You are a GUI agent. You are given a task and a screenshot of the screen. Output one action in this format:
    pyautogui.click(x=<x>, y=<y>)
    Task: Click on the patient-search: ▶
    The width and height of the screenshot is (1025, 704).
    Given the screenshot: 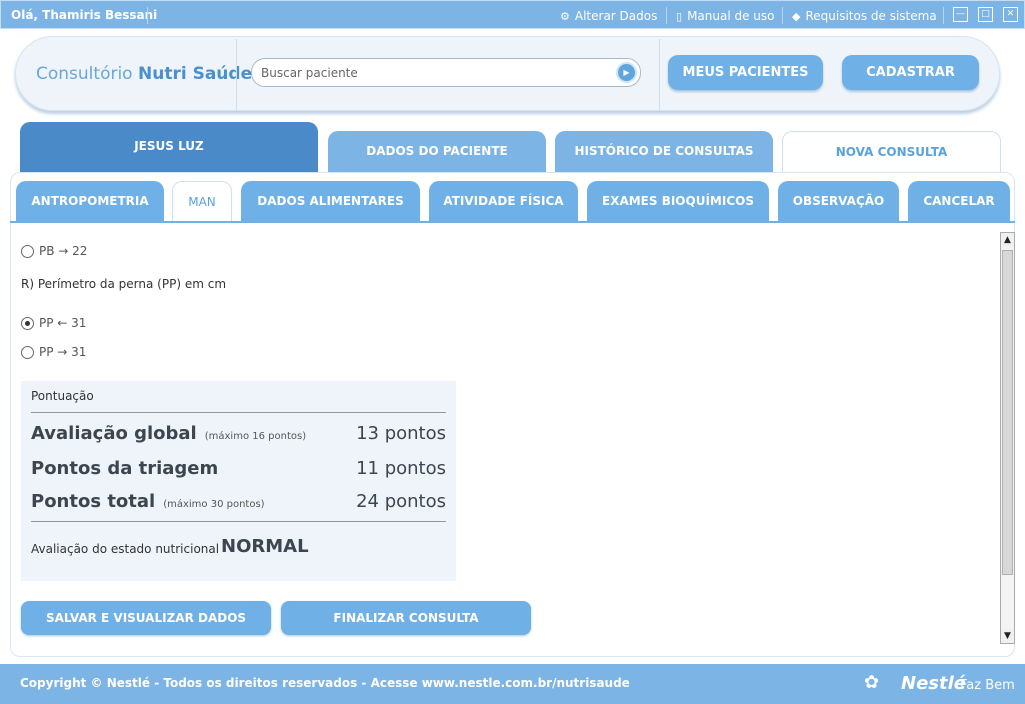 What is the action you would take?
    pyautogui.click(x=446, y=72)
    